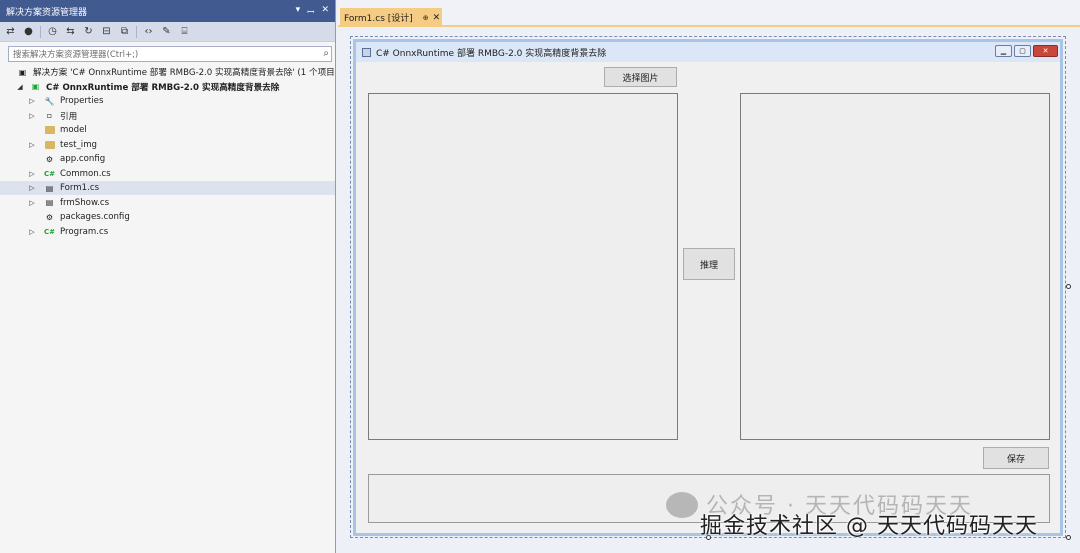 This screenshot has height=553, width=1080. What do you see at coordinates (491, 53) in the screenshot?
I see `form-title: C# OnnxRuntime 部署 RMBG-2.0 实现高精度背景去除` at bounding box center [491, 53].